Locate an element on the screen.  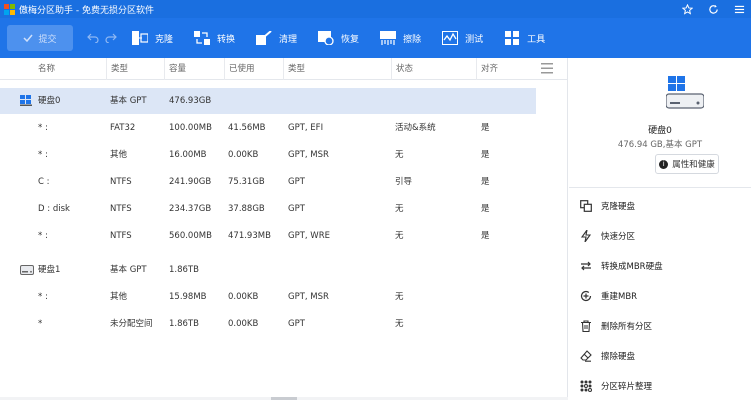
op-label: 快速分区 is located at coordinates (618, 237).